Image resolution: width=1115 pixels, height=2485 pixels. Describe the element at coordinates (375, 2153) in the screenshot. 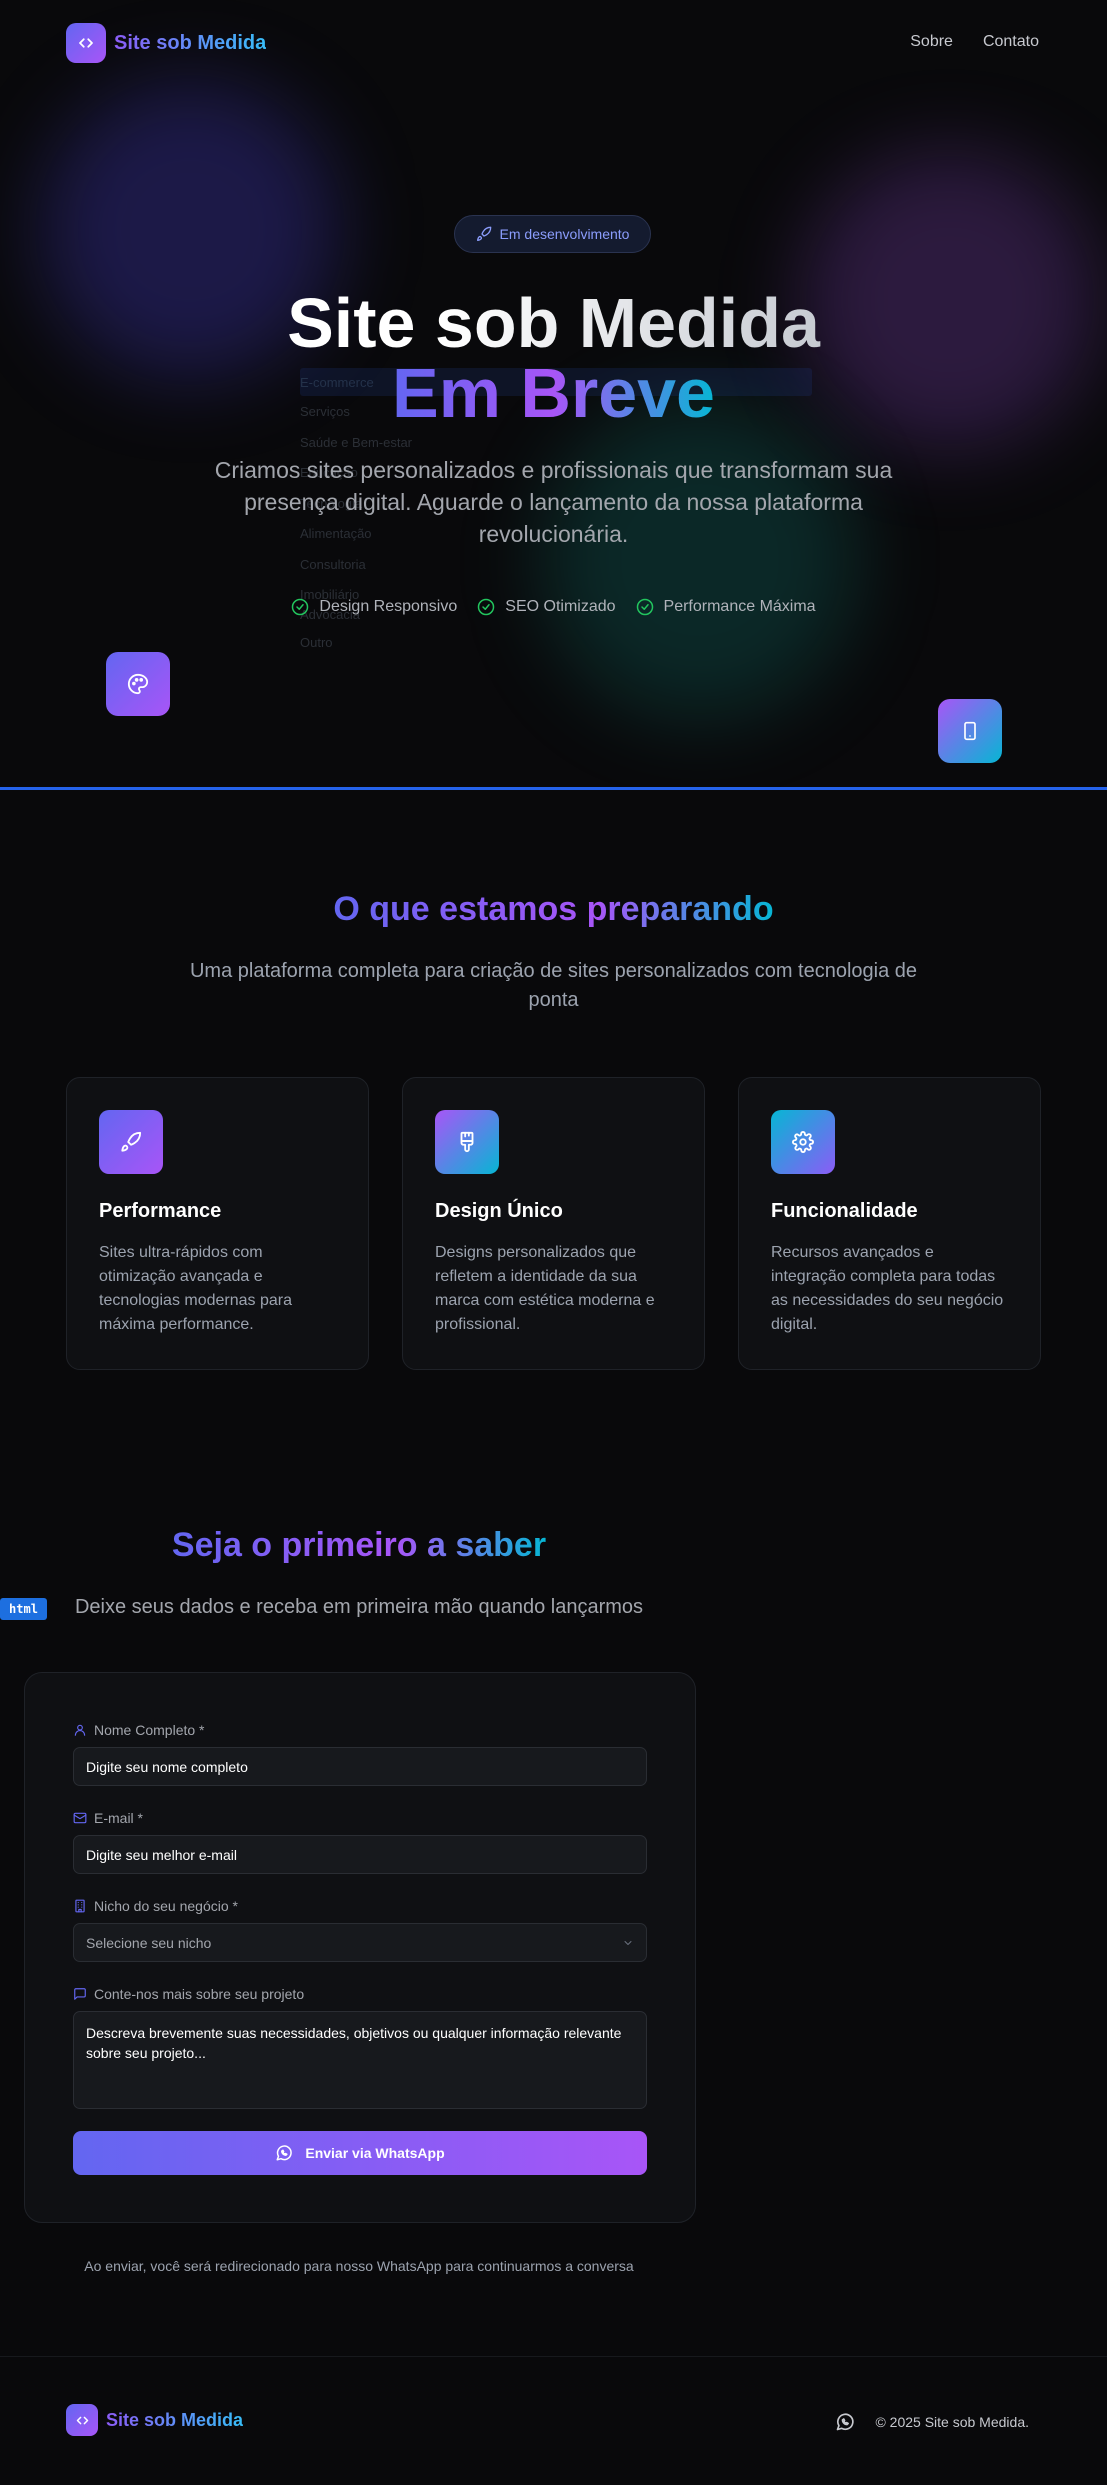

I see `submit-label: Enviar via WhatsApp` at that location.